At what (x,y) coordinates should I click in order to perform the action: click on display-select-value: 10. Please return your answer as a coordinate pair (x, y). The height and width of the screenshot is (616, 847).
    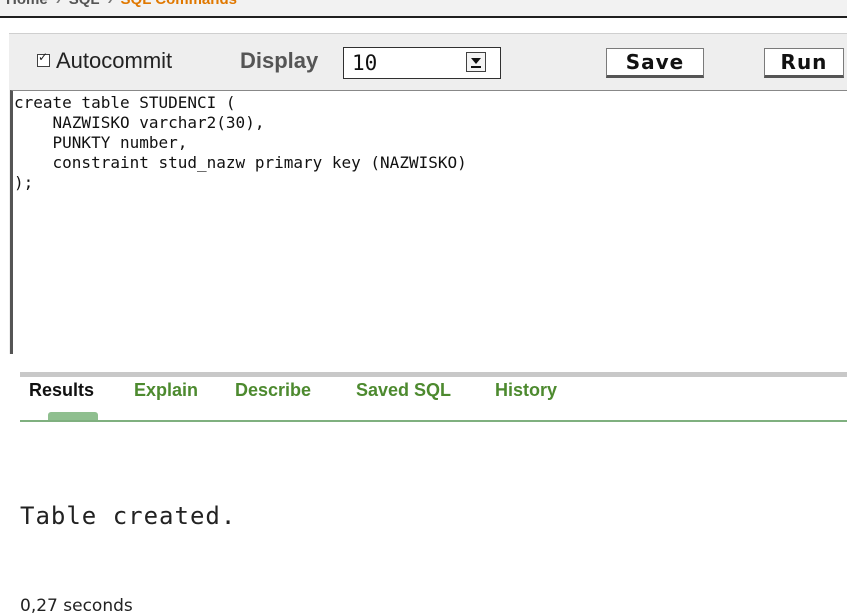
    Looking at the image, I should click on (365, 63).